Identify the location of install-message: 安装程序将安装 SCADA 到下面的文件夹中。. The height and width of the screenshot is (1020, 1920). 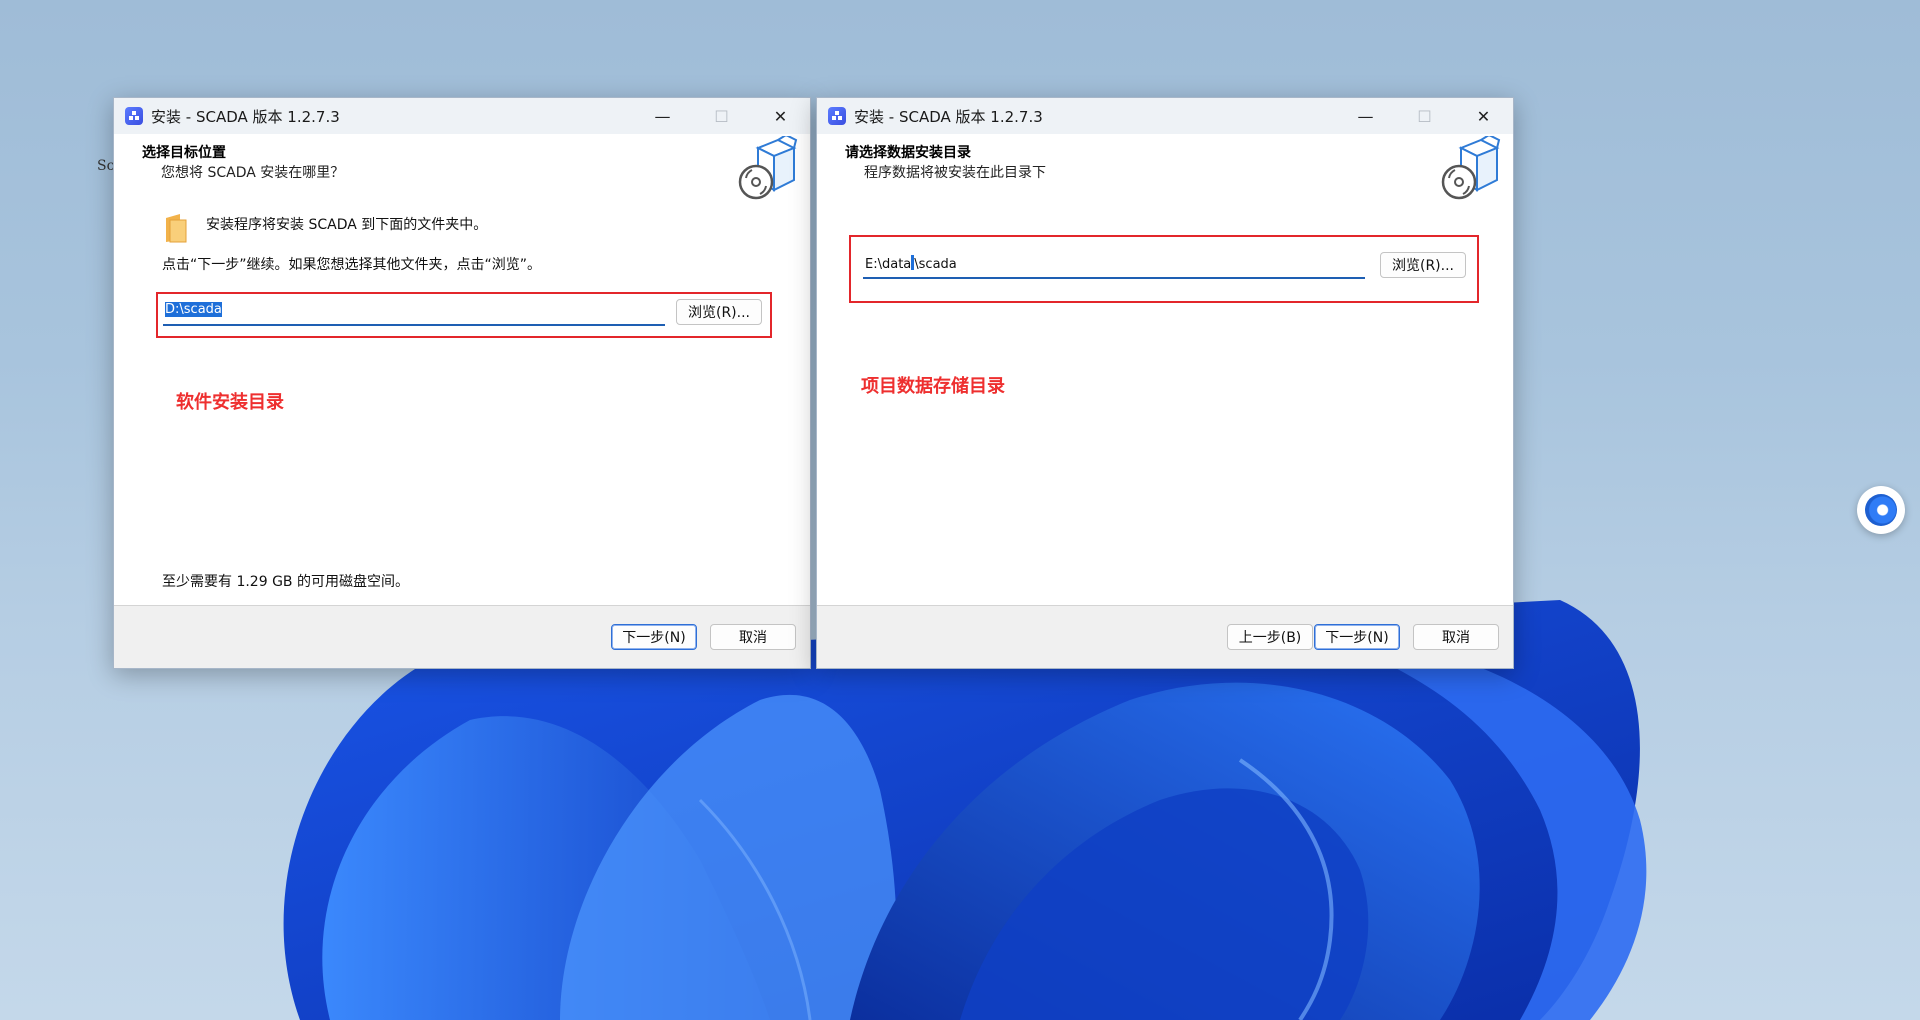
(347, 225).